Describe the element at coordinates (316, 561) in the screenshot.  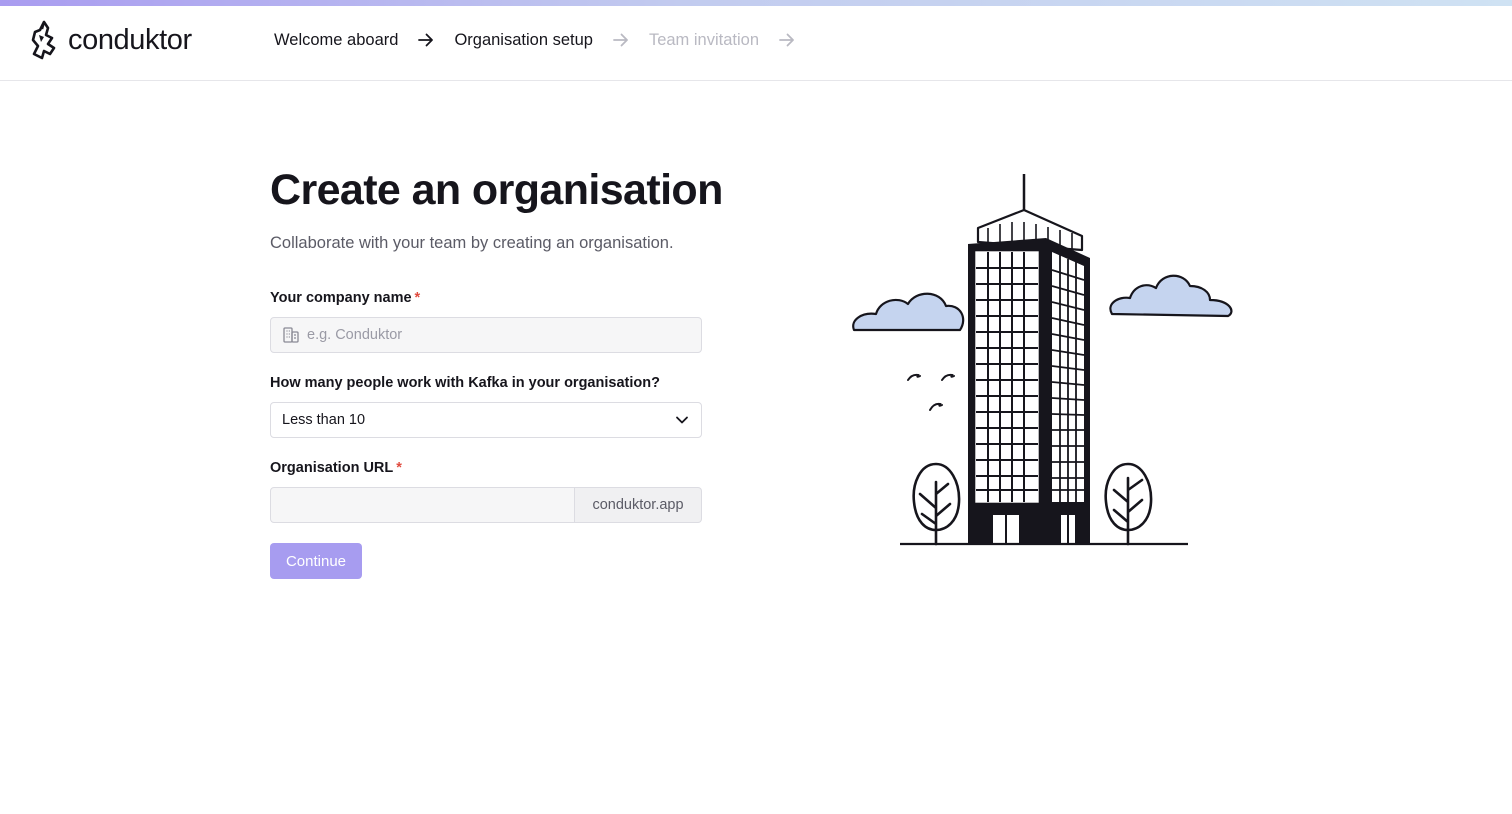
I see `continue-button: Continue` at that location.